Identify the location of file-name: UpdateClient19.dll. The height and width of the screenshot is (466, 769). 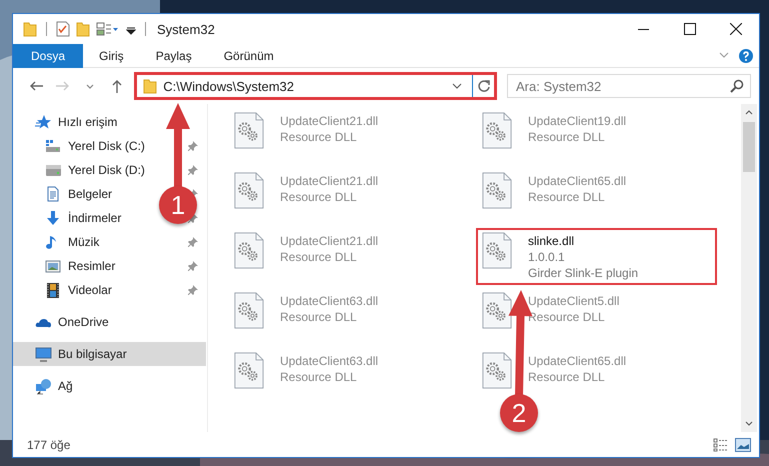
(577, 121).